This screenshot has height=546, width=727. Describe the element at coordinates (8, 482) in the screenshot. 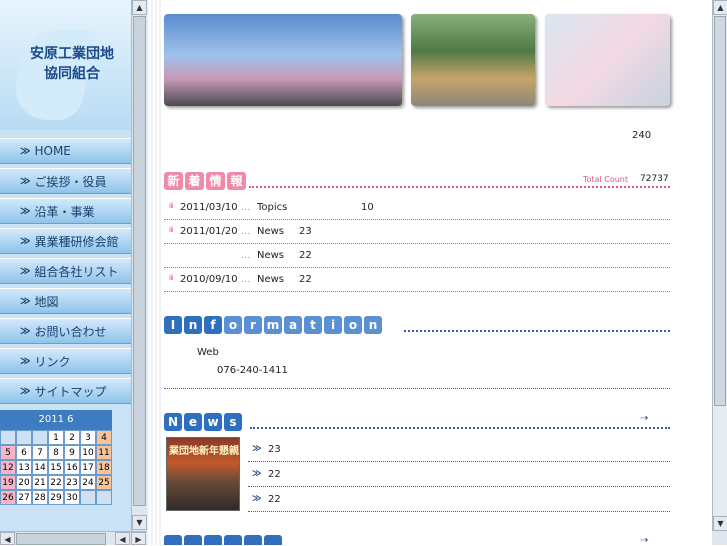

I see `calendar-day: 19` at that location.